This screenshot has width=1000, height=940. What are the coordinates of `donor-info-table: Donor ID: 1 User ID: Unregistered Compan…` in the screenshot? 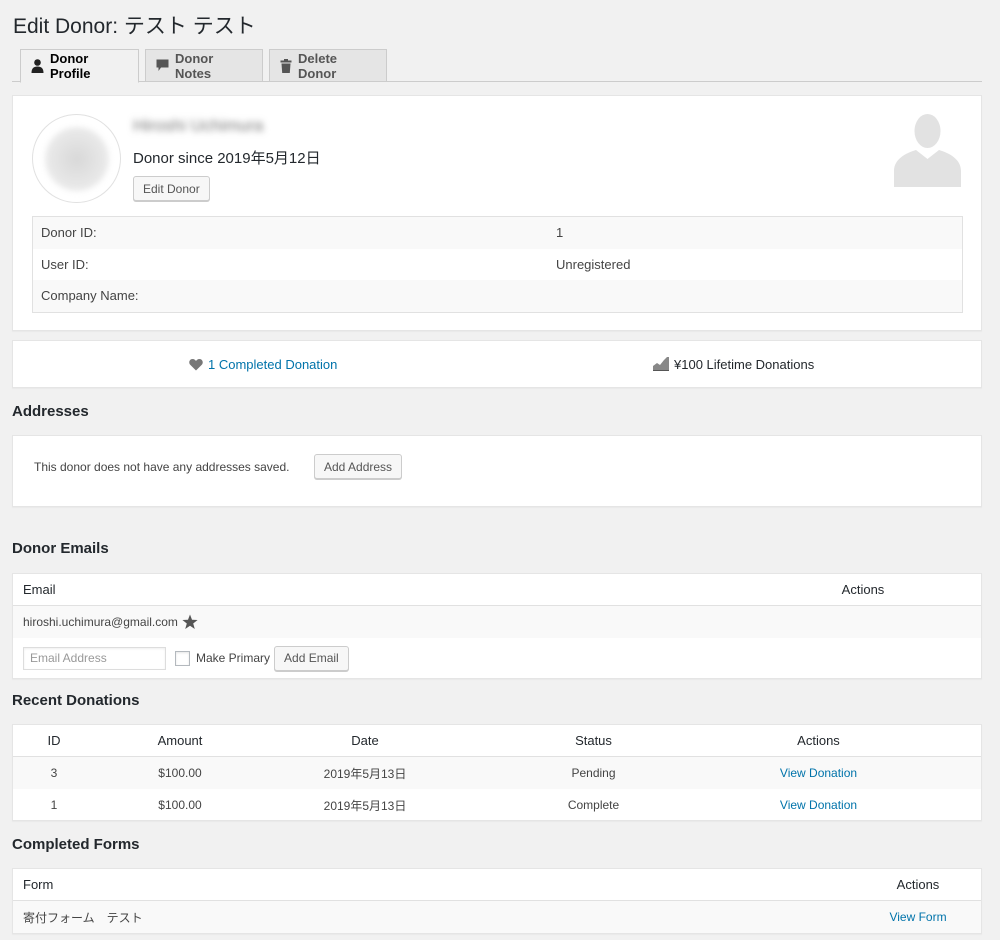 It's located at (497, 264).